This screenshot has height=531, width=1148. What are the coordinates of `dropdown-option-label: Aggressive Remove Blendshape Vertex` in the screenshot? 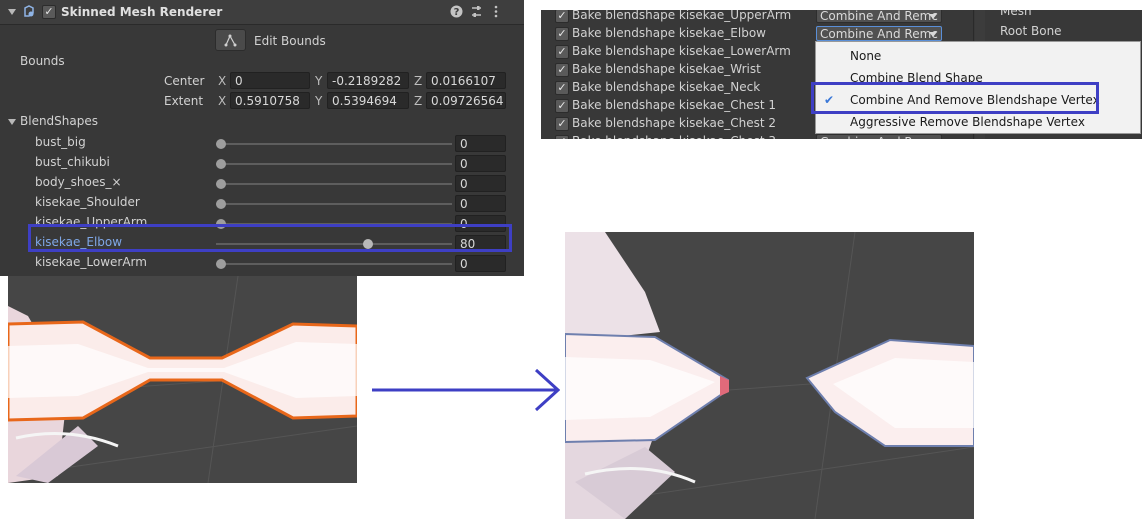 It's located at (967, 122).